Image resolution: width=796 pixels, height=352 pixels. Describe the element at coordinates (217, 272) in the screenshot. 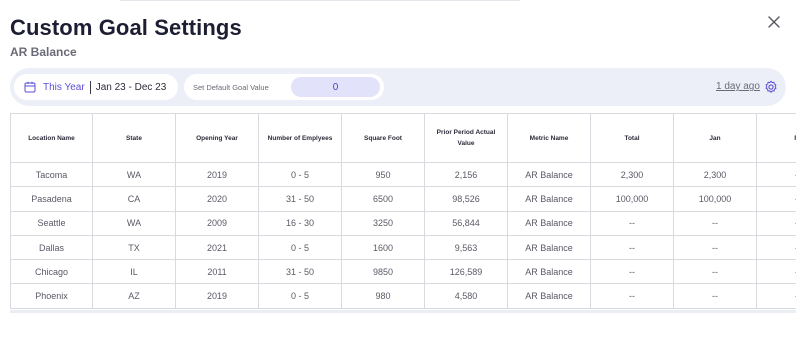

I see `table-cell: 2011` at that location.